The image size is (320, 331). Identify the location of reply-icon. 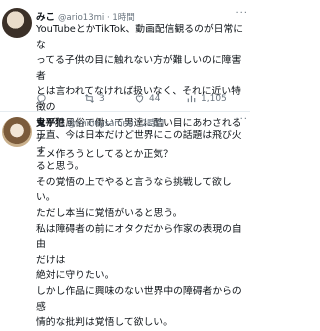
(41, 99).